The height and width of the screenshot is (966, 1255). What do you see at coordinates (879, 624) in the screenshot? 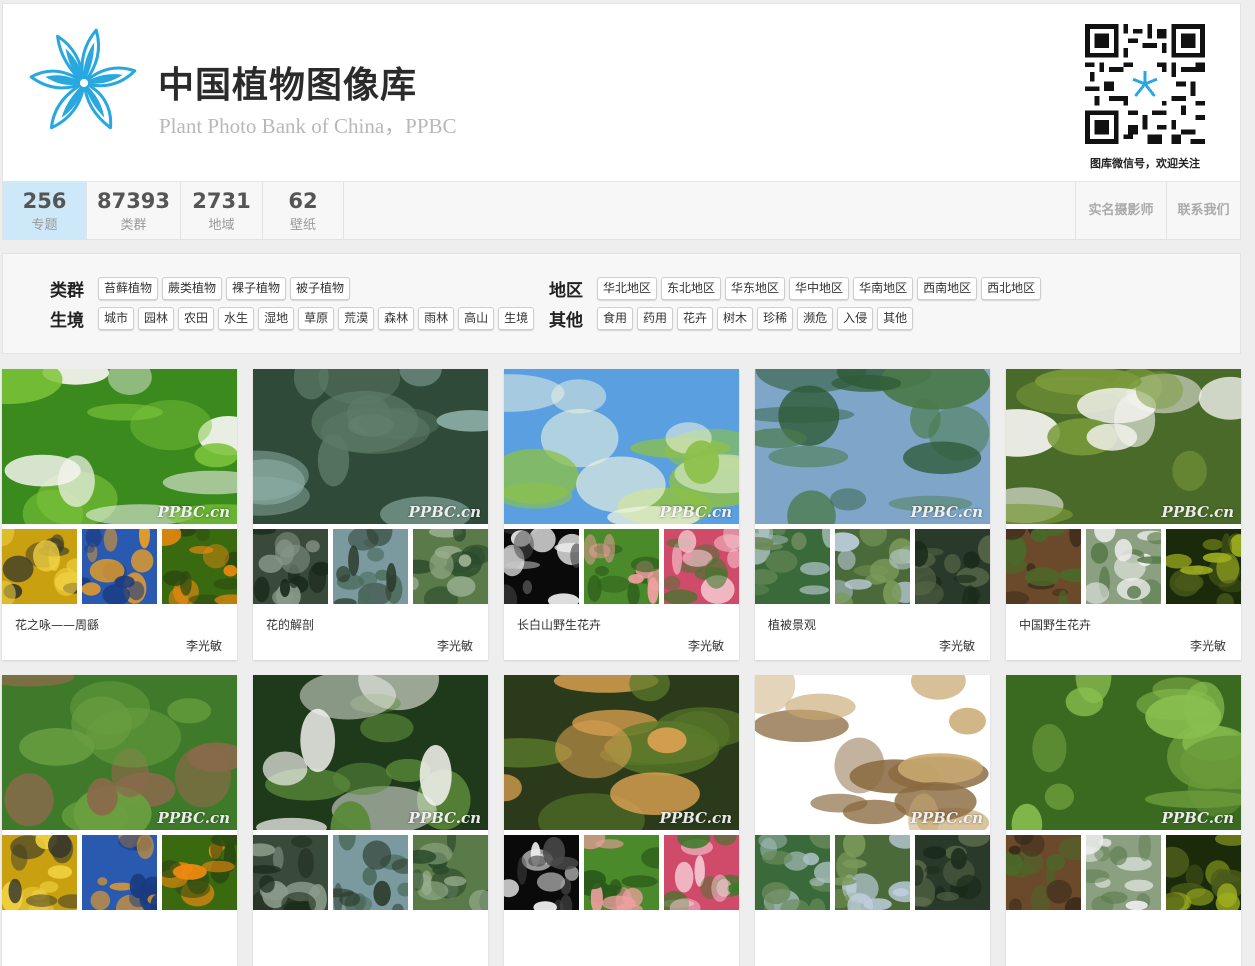
I see `topic-title: 植被景观` at bounding box center [879, 624].